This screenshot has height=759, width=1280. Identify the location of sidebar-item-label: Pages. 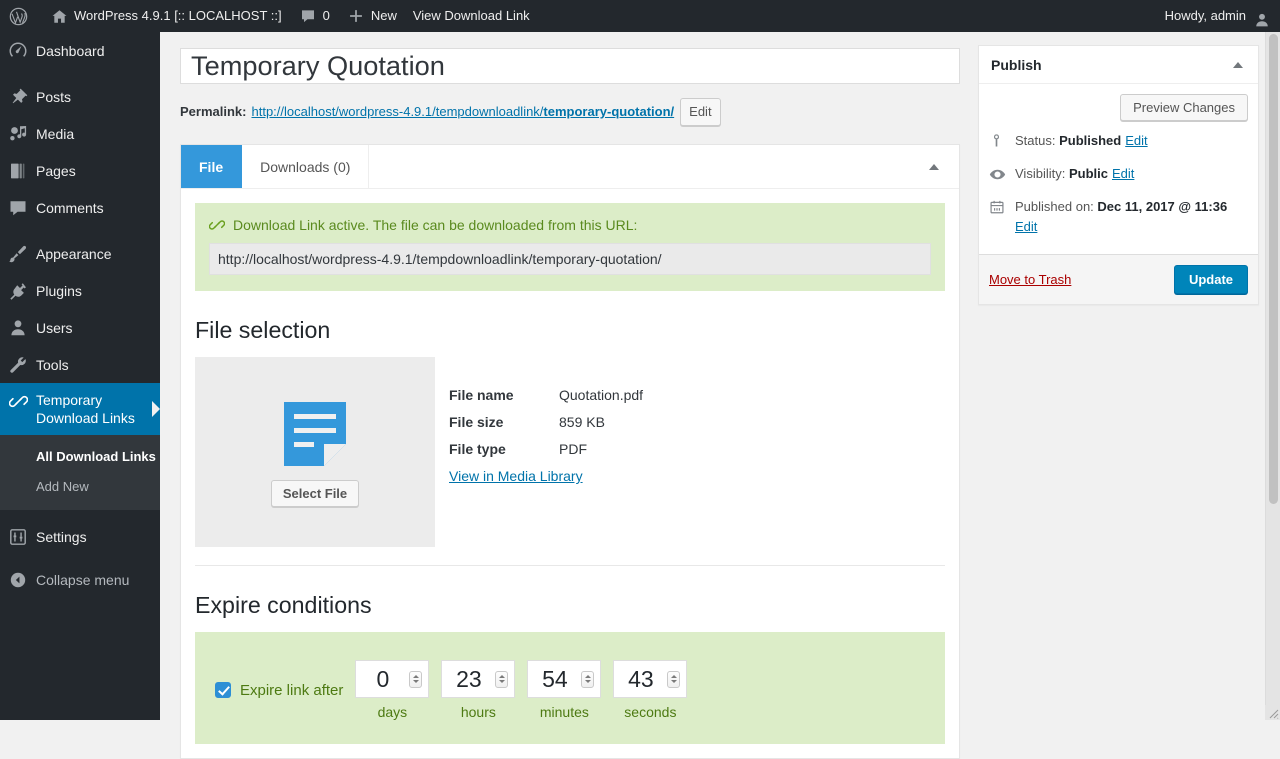
(61, 171).